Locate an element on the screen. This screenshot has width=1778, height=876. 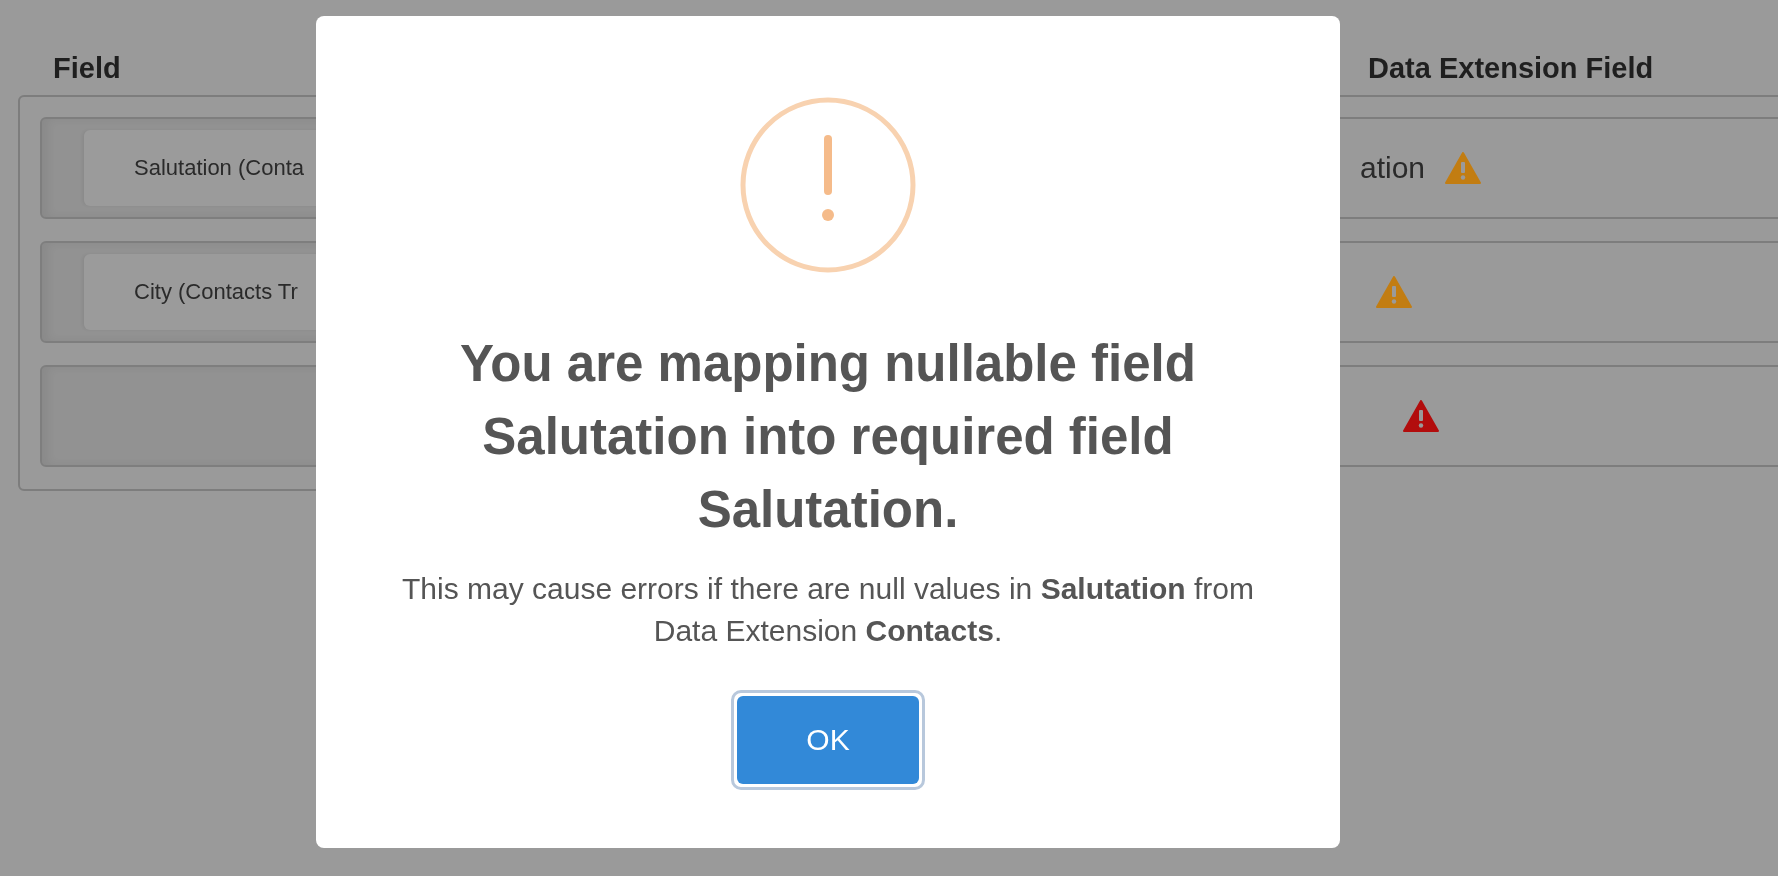
dialog-title: You are mapping nullable field Salutation into required field Salutation. is located at coordinates (828, 437).